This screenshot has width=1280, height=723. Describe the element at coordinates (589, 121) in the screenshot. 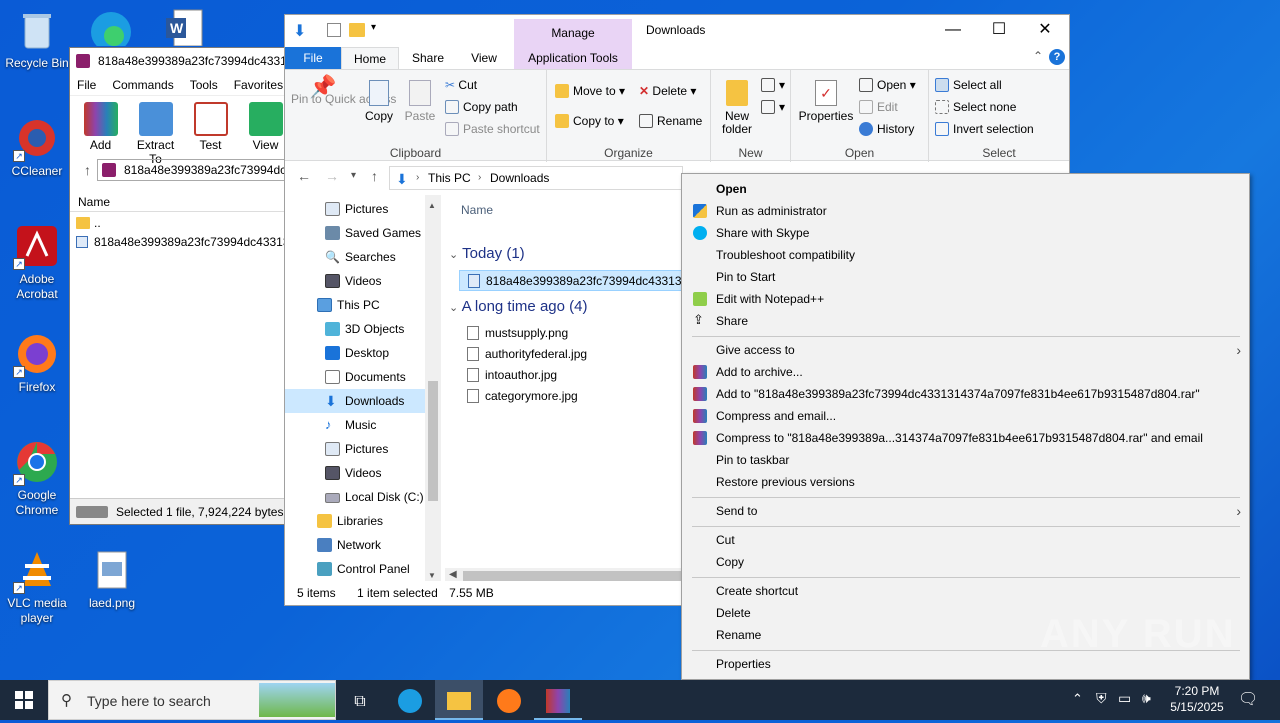

I see `copy-to-button: Copy to ▾` at that location.